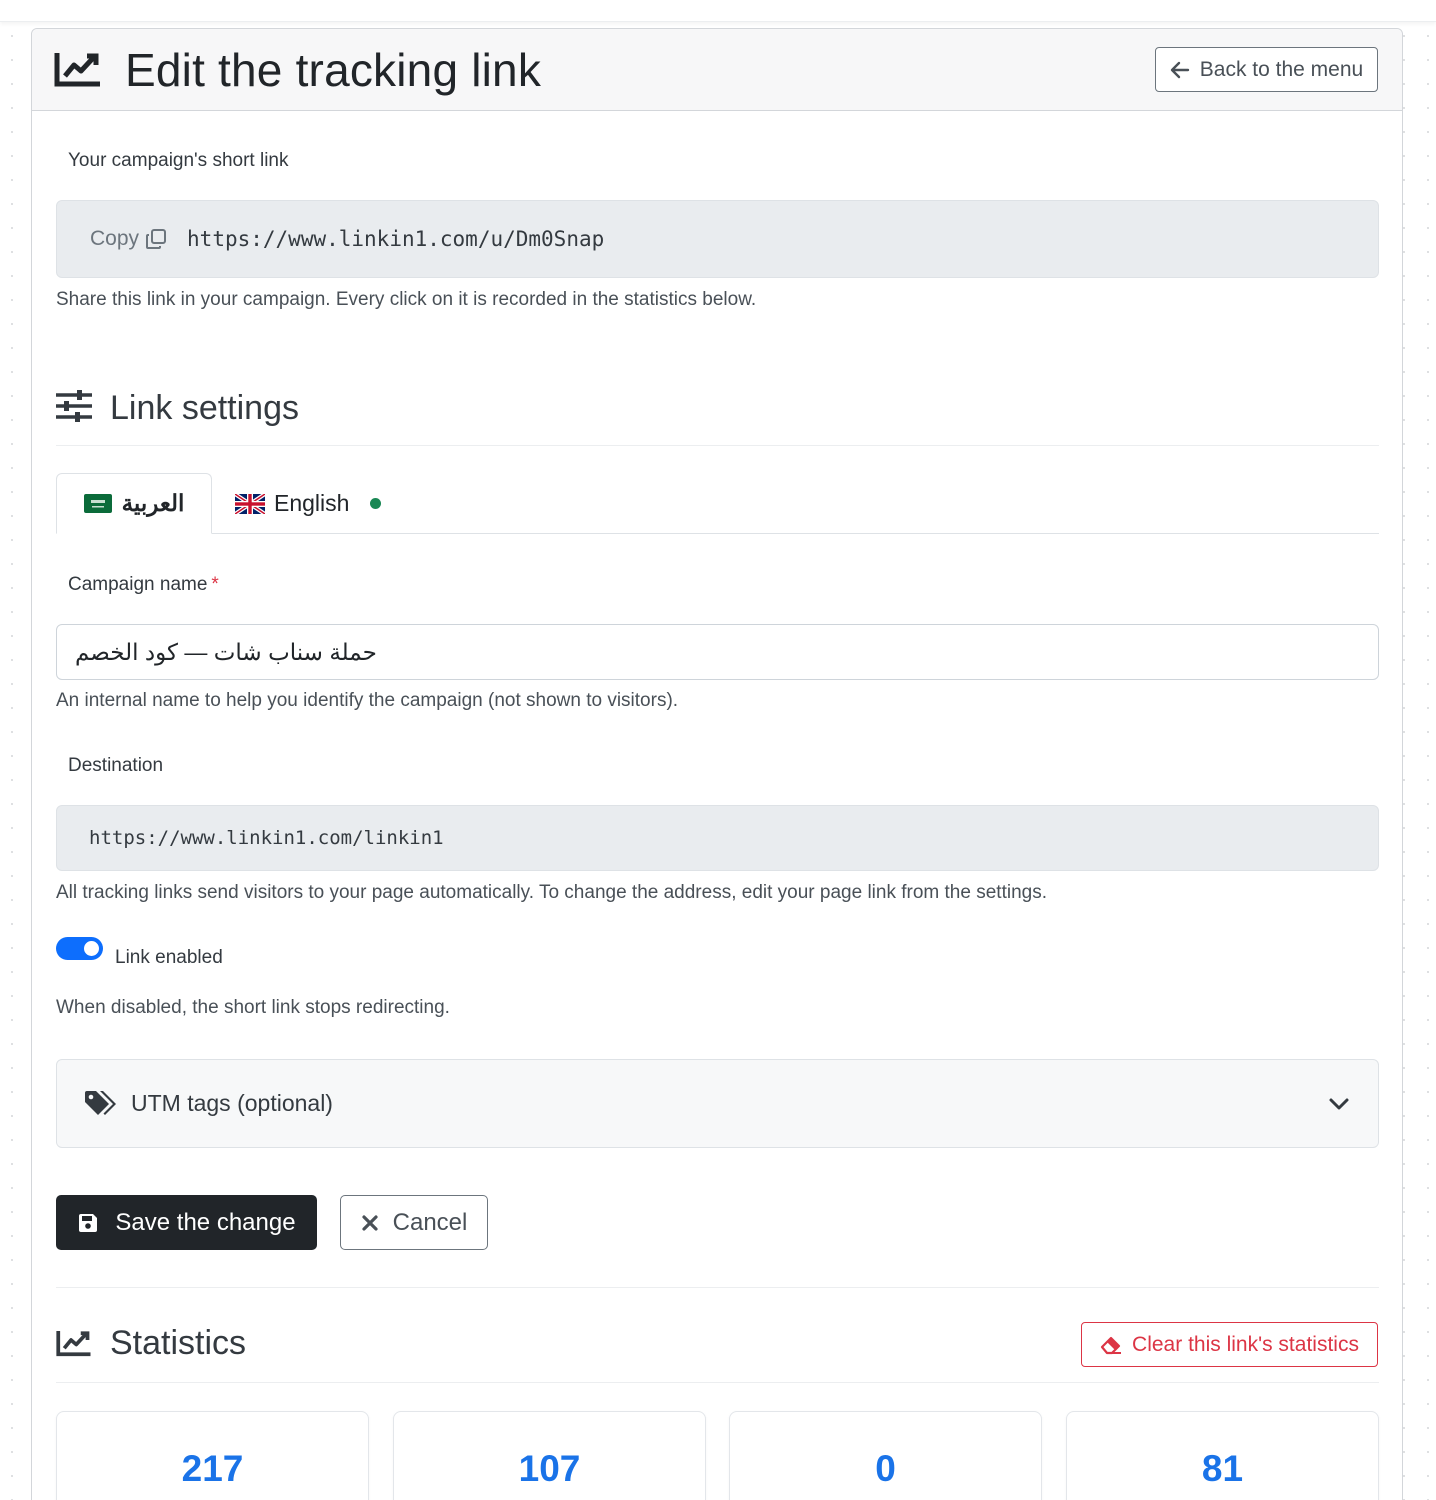 This screenshot has height=1500, width=1436. I want to click on campaign-name-input: حملة سناب شات — كود الخصم, so click(717, 652).